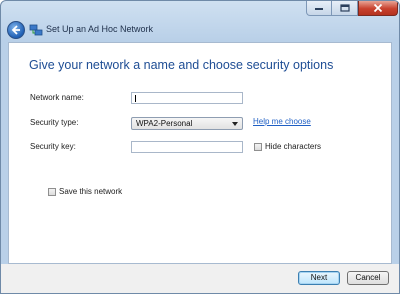 This screenshot has width=400, height=294. I want to click on security-type-value: WPA2-Personal, so click(164, 123).